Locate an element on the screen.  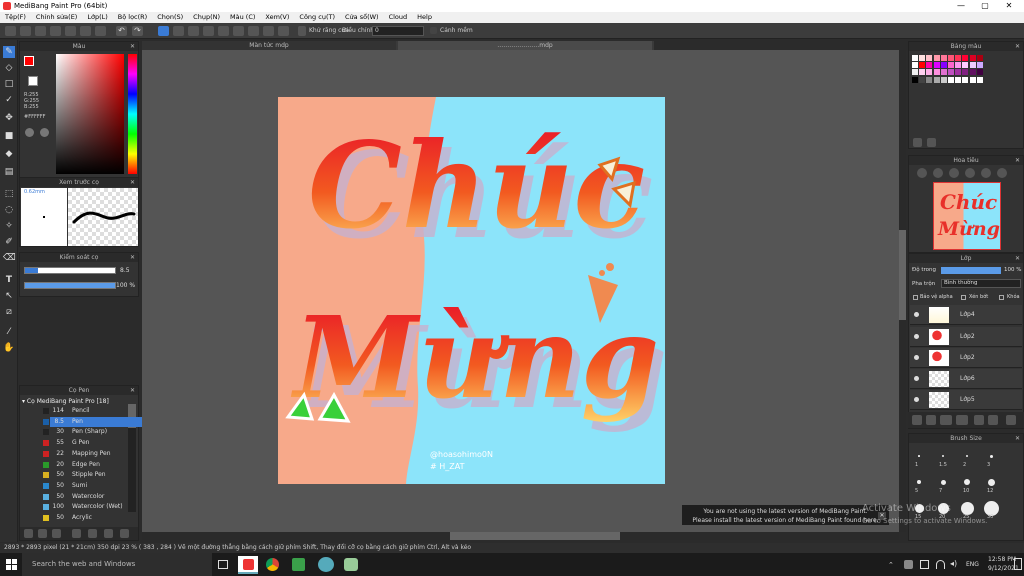
brush-item: 22 Mapping Pen is located at coordinates (94, 454).